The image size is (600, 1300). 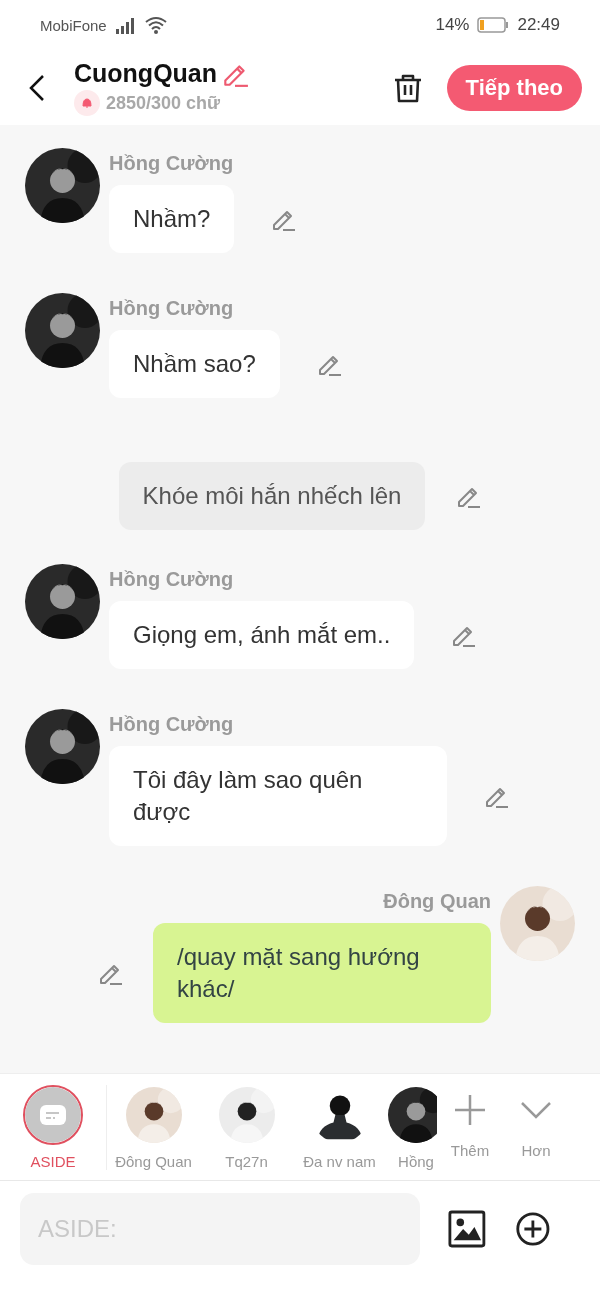 What do you see at coordinates (125, 25) in the screenshot?
I see `signal-icon` at bounding box center [125, 25].